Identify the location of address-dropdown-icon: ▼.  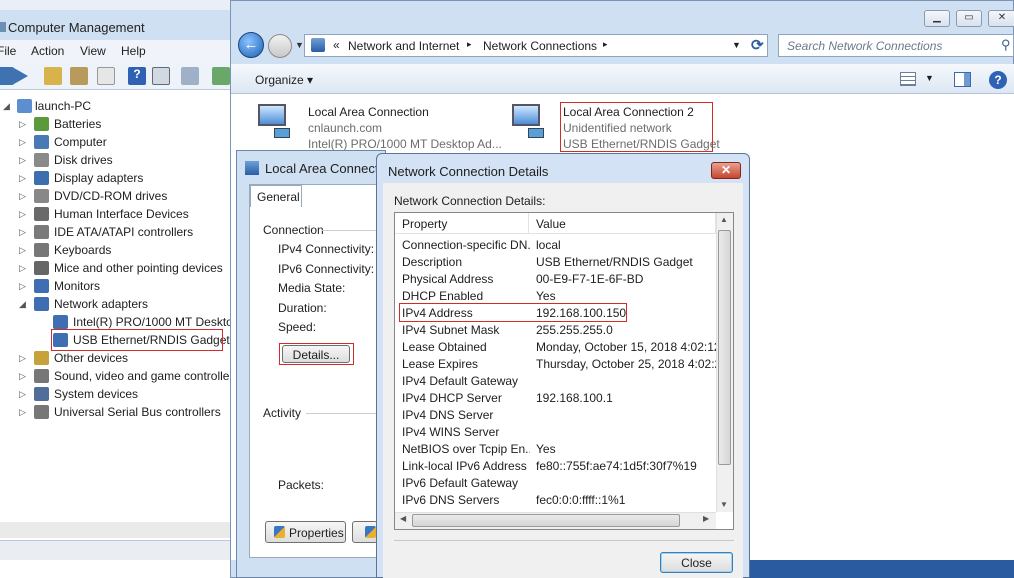
(736, 45).